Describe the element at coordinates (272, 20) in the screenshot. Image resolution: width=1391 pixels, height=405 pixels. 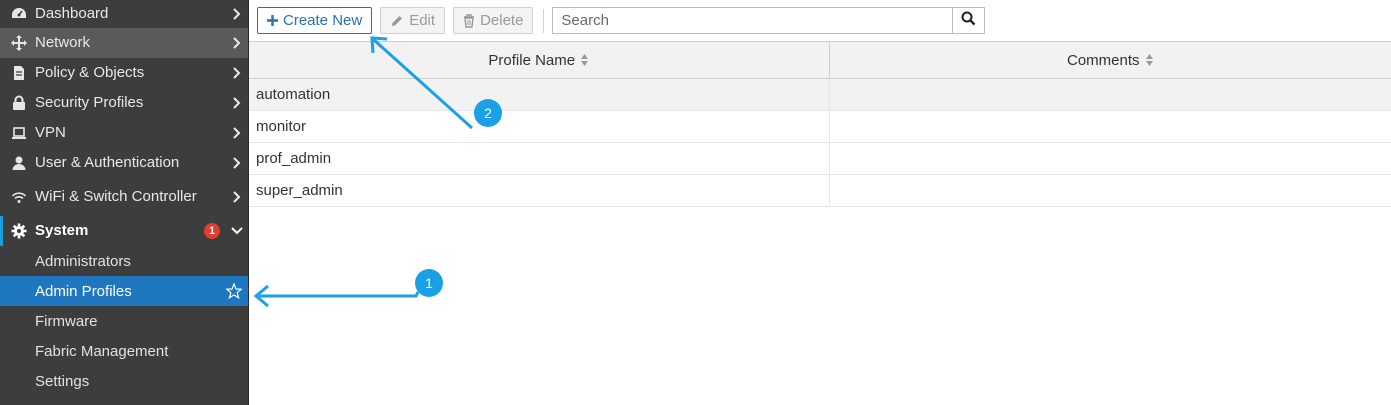
I see `plus-icon` at that location.